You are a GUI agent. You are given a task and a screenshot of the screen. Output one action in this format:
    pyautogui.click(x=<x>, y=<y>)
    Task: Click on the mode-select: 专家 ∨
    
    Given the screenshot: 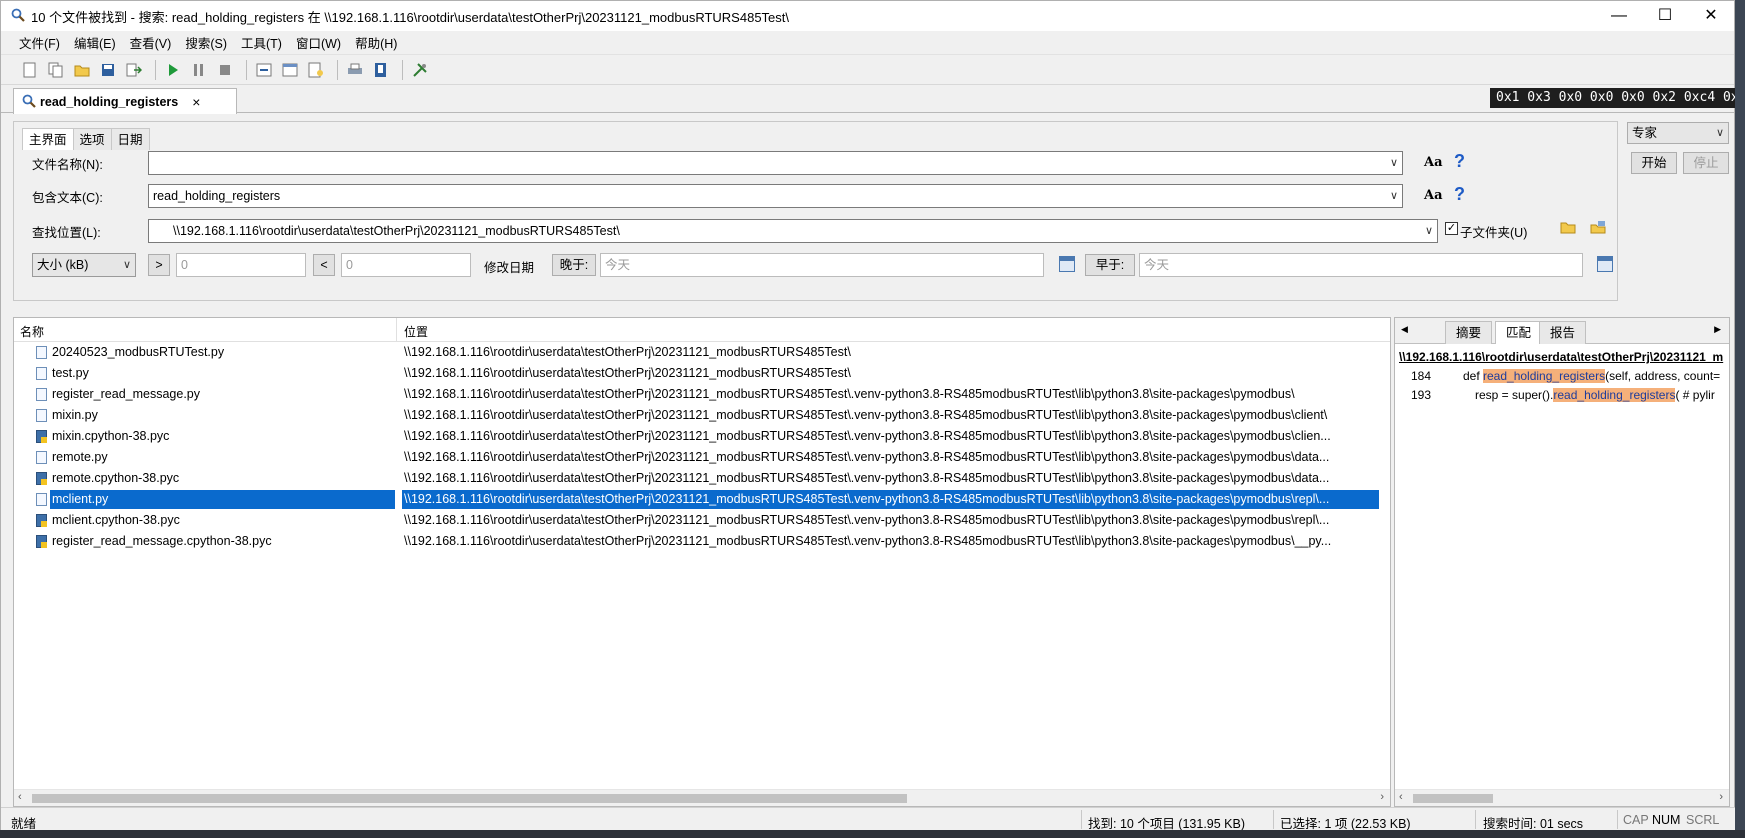 What is the action you would take?
    pyautogui.click(x=1678, y=133)
    